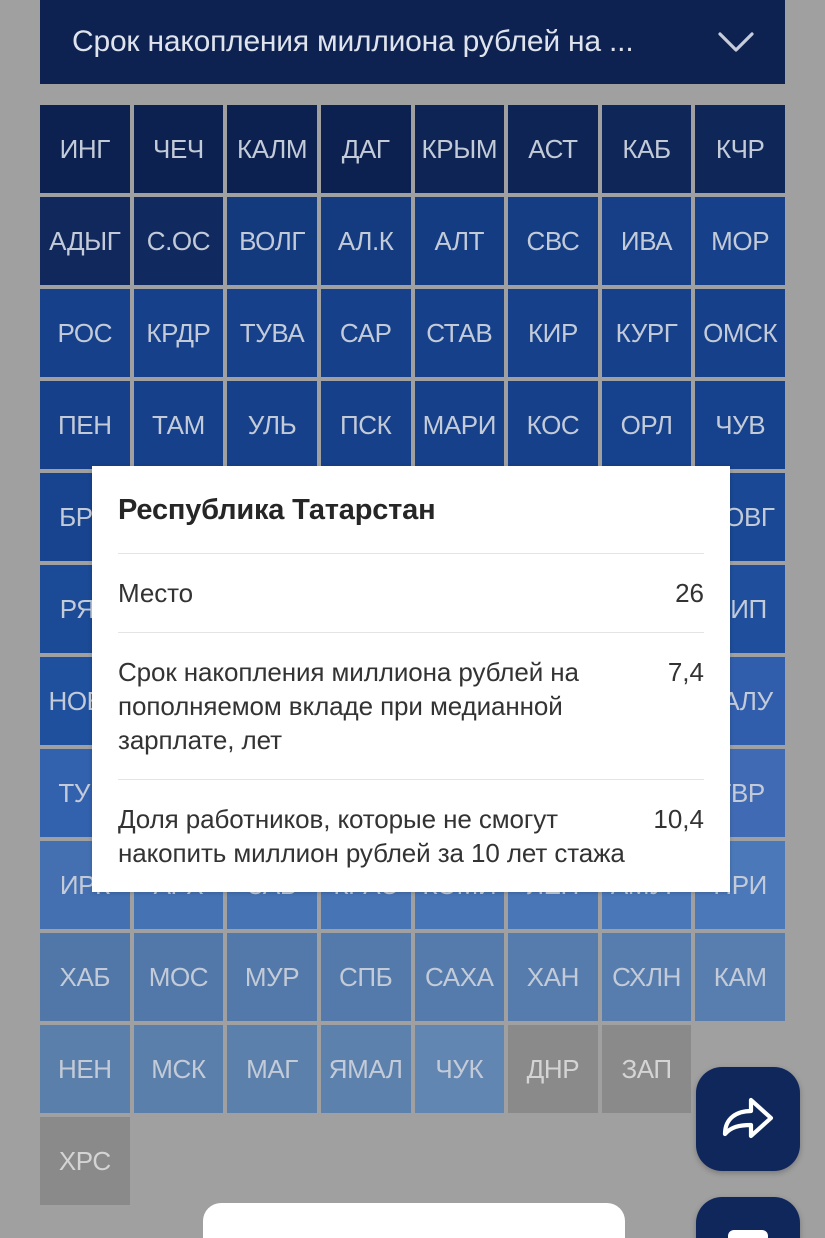 The height and width of the screenshot is (1238, 825). Describe the element at coordinates (459, 425) in the screenshot. I see `region-tile: МАРИ` at that location.